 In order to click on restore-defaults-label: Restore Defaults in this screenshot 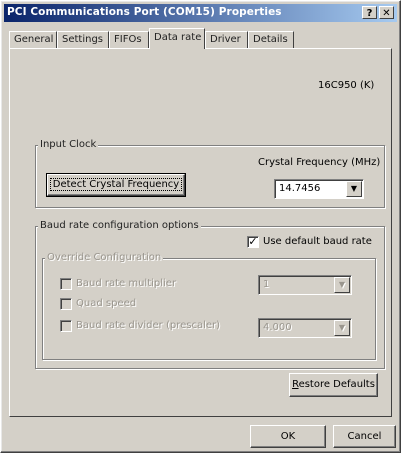, I will do `click(333, 384)`.